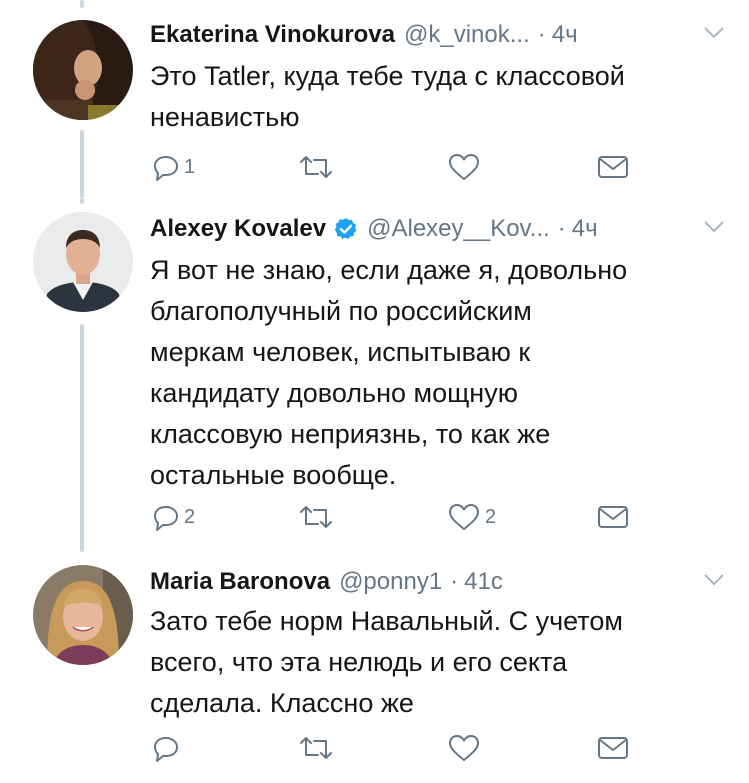 This screenshot has height=783, width=749. I want to click on text-line: ненавистью, so click(225, 117).